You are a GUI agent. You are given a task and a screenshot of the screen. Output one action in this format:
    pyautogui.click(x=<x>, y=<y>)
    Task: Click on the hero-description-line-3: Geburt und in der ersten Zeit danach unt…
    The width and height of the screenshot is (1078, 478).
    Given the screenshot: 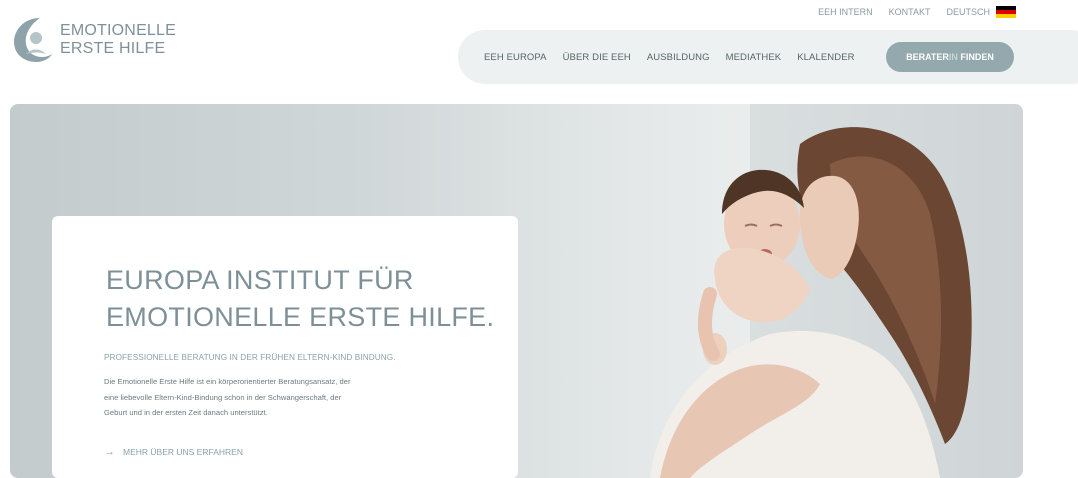 What is the action you would take?
    pyautogui.click(x=186, y=412)
    